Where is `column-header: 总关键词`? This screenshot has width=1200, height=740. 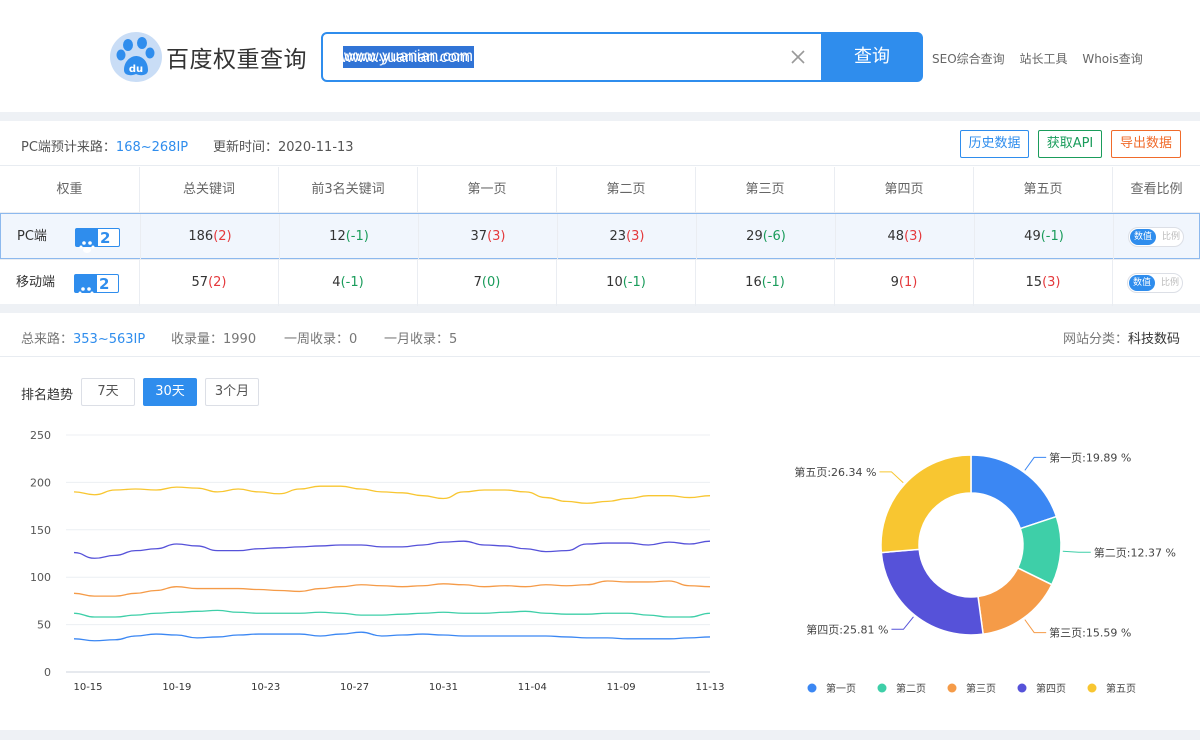 column-header: 总关键词 is located at coordinates (209, 190).